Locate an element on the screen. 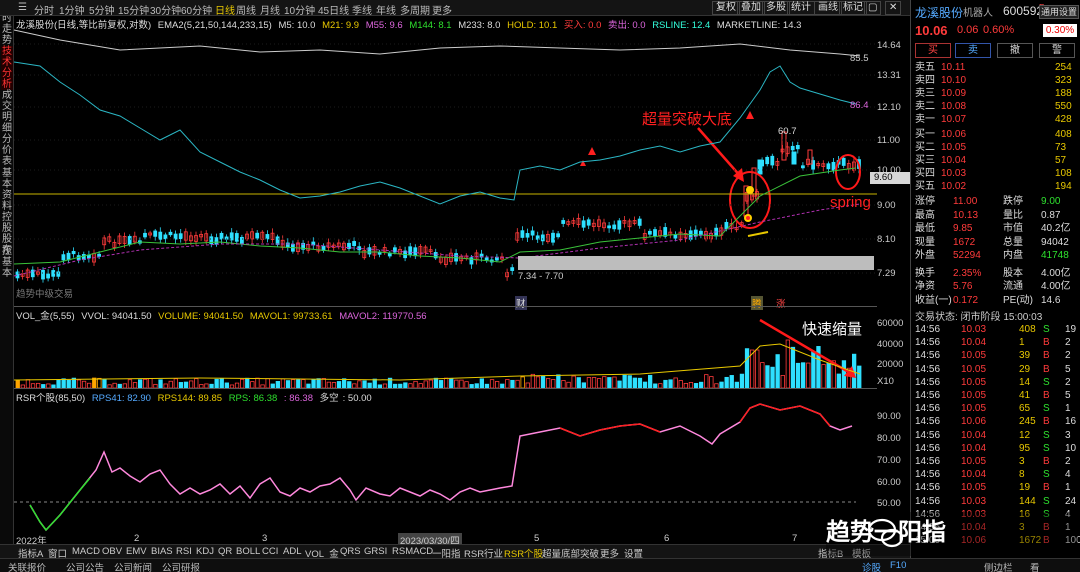 Image resolution: width=1080 pixels, height=572 pixels. bid-row: 买五 10.02 194 is located at coordinates (997, 186).